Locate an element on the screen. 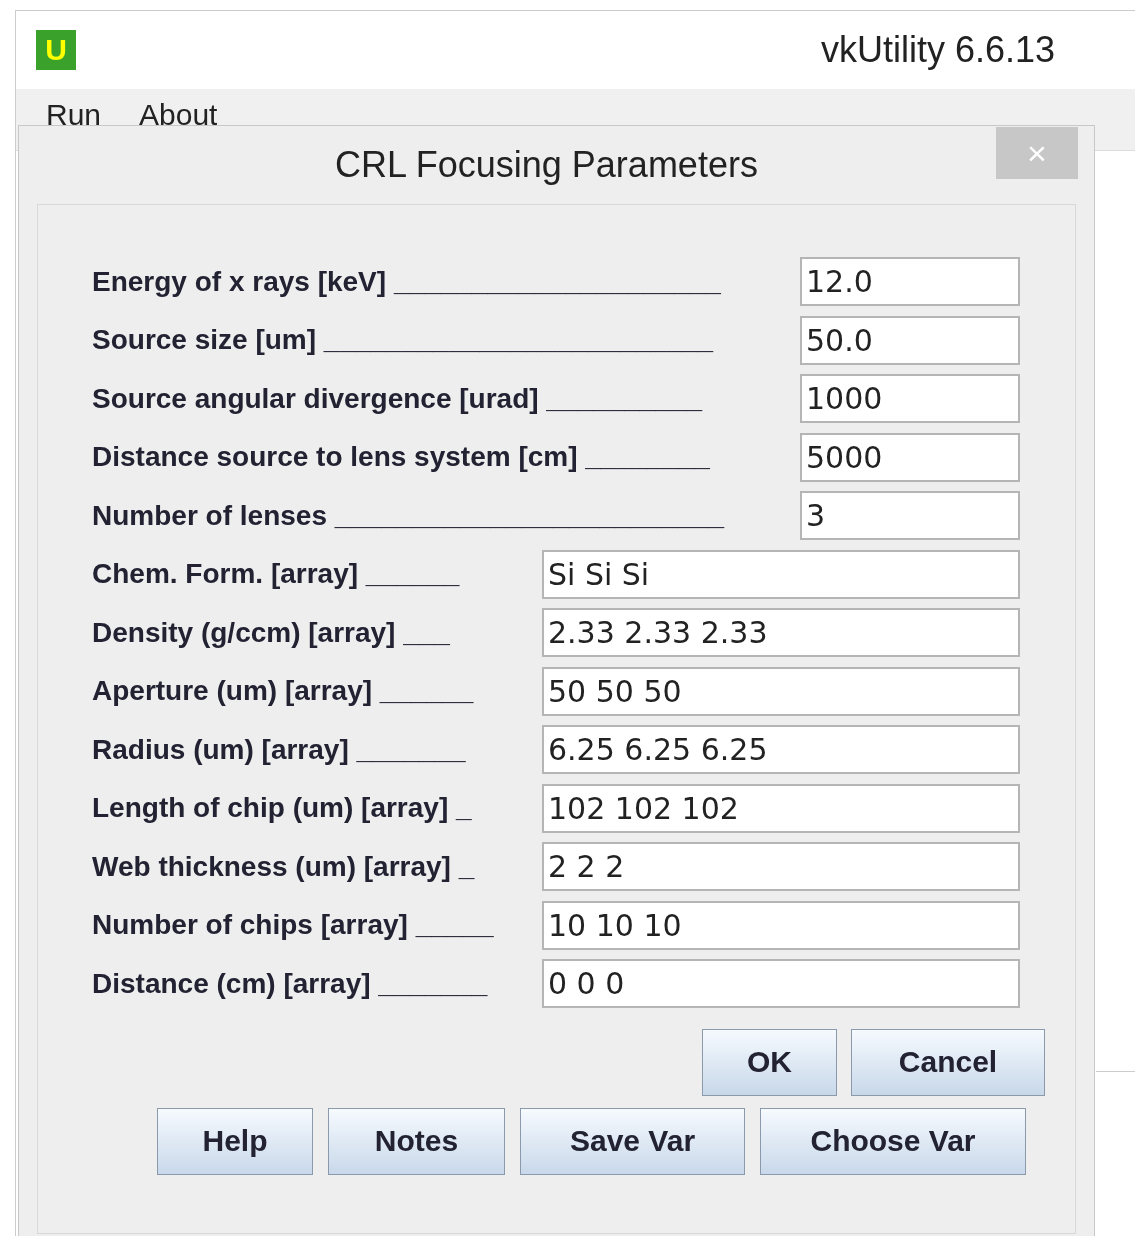 The width and height of the screenshot is (1135, 1236). field-label: Source size [um] _________________________ is located at coordinates (403, 340).